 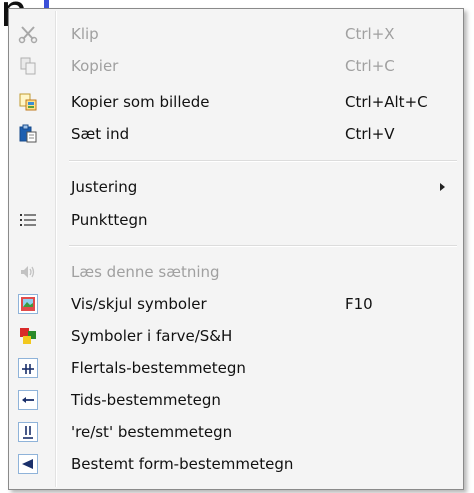 I want to click on scissors-icon, so click(x=28, y=34).